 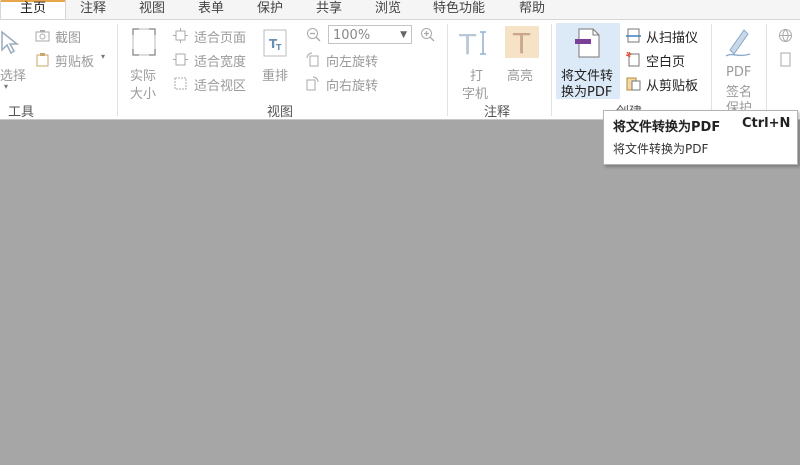 I want to click on tab-protect: 保护, so click(x=270, y=9).